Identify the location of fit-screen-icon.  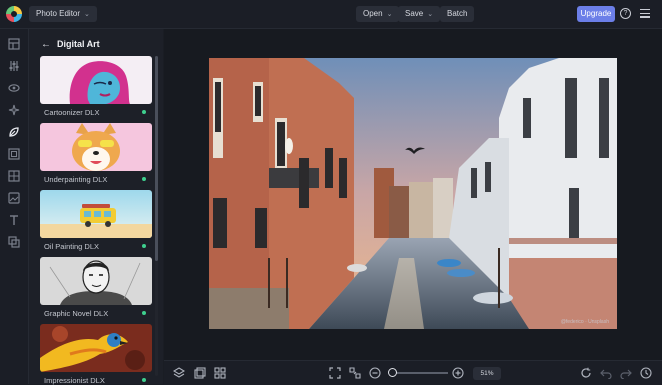
(335, 373).